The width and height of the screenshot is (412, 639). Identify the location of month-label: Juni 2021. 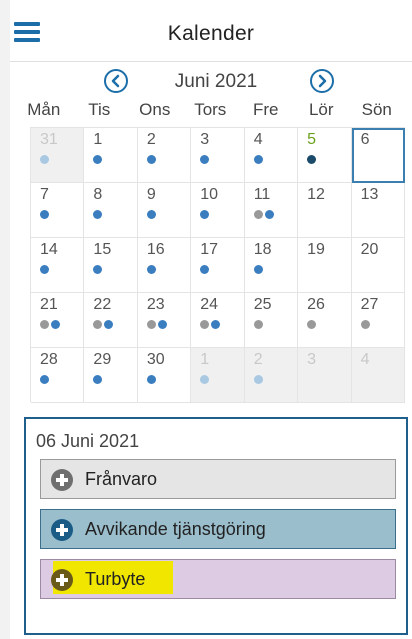
(216, 81).